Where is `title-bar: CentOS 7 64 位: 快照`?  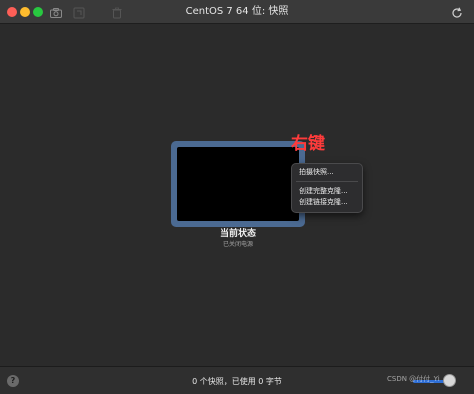 title-bar: CentOS 7 64 位: 快照 is located at coordinates (237, 12).